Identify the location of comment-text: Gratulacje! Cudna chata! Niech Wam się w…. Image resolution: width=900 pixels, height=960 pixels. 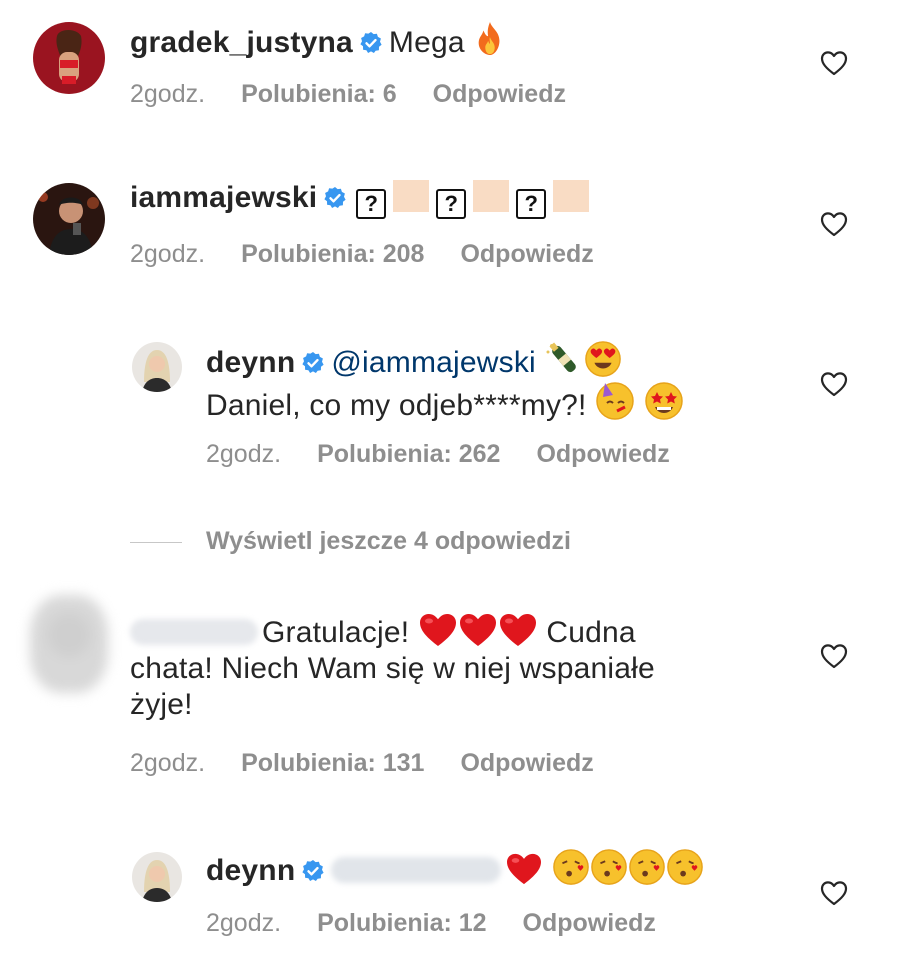
(392, 667).